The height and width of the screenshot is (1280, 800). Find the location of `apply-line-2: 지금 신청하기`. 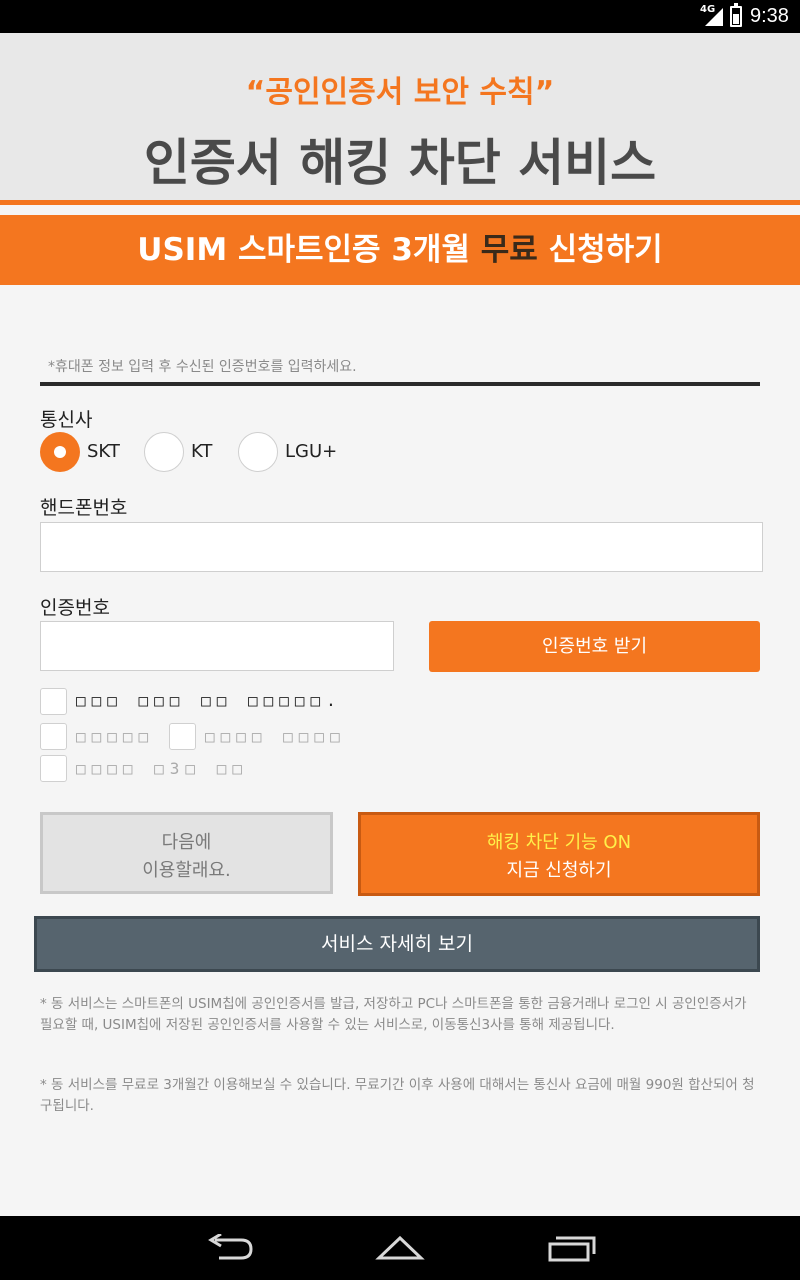

apply-line-2: 지금 신청하기 is located at coordinates (559, 870).